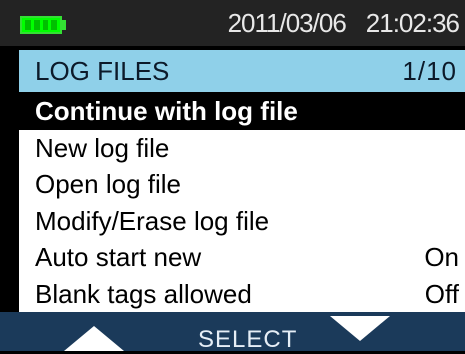 The height and width of the screenshot is (354, 465). Describe the element at coordinates (102, 71) in the screenshot. I see `menu-title: LOG FILES` at that location.